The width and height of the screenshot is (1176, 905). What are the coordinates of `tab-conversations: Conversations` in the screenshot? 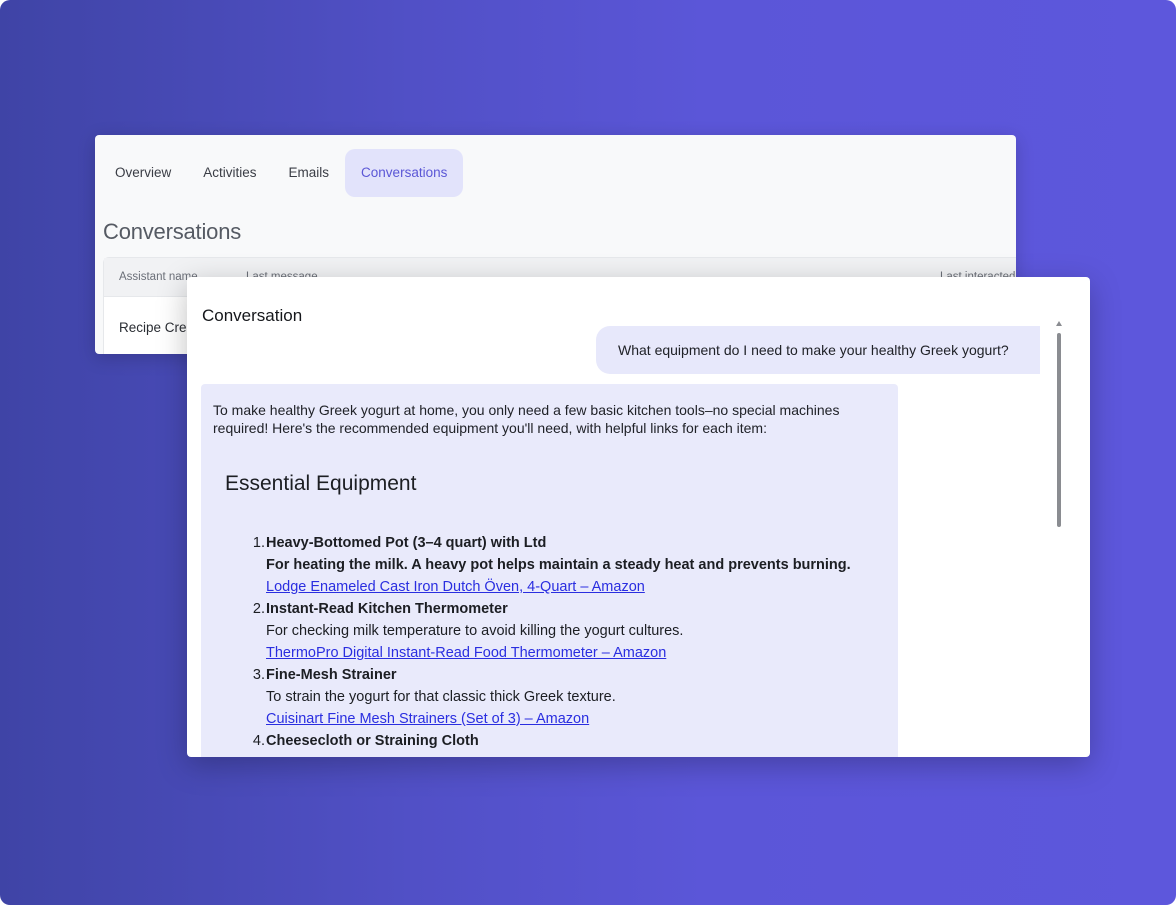 It's located at (404, 173).